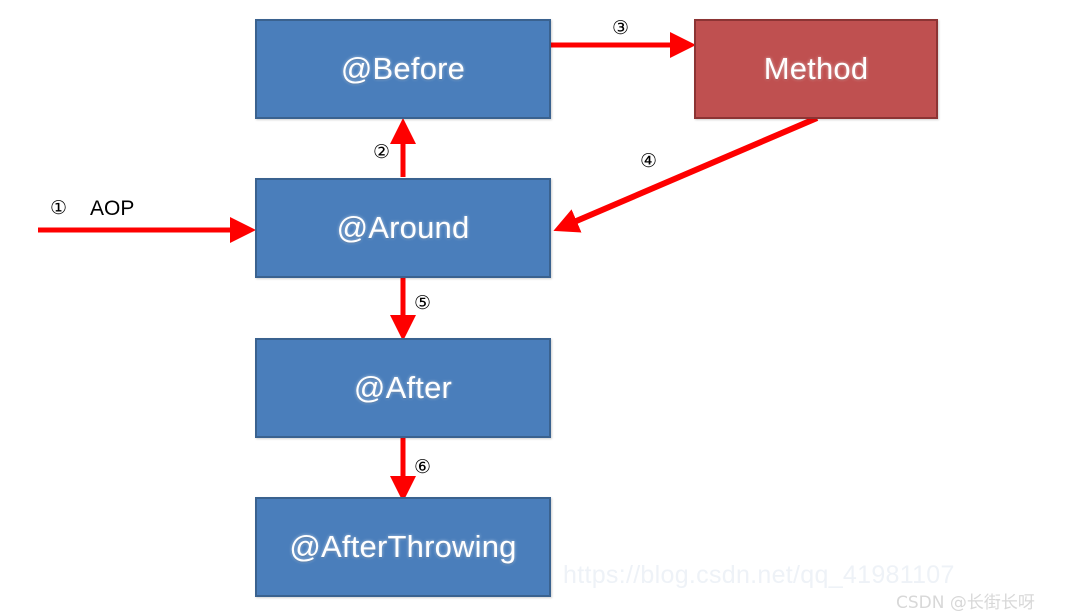 This screenshot has height=614, width=1079. I want to click on step-marker-5: ⑤, so click(423, 303).